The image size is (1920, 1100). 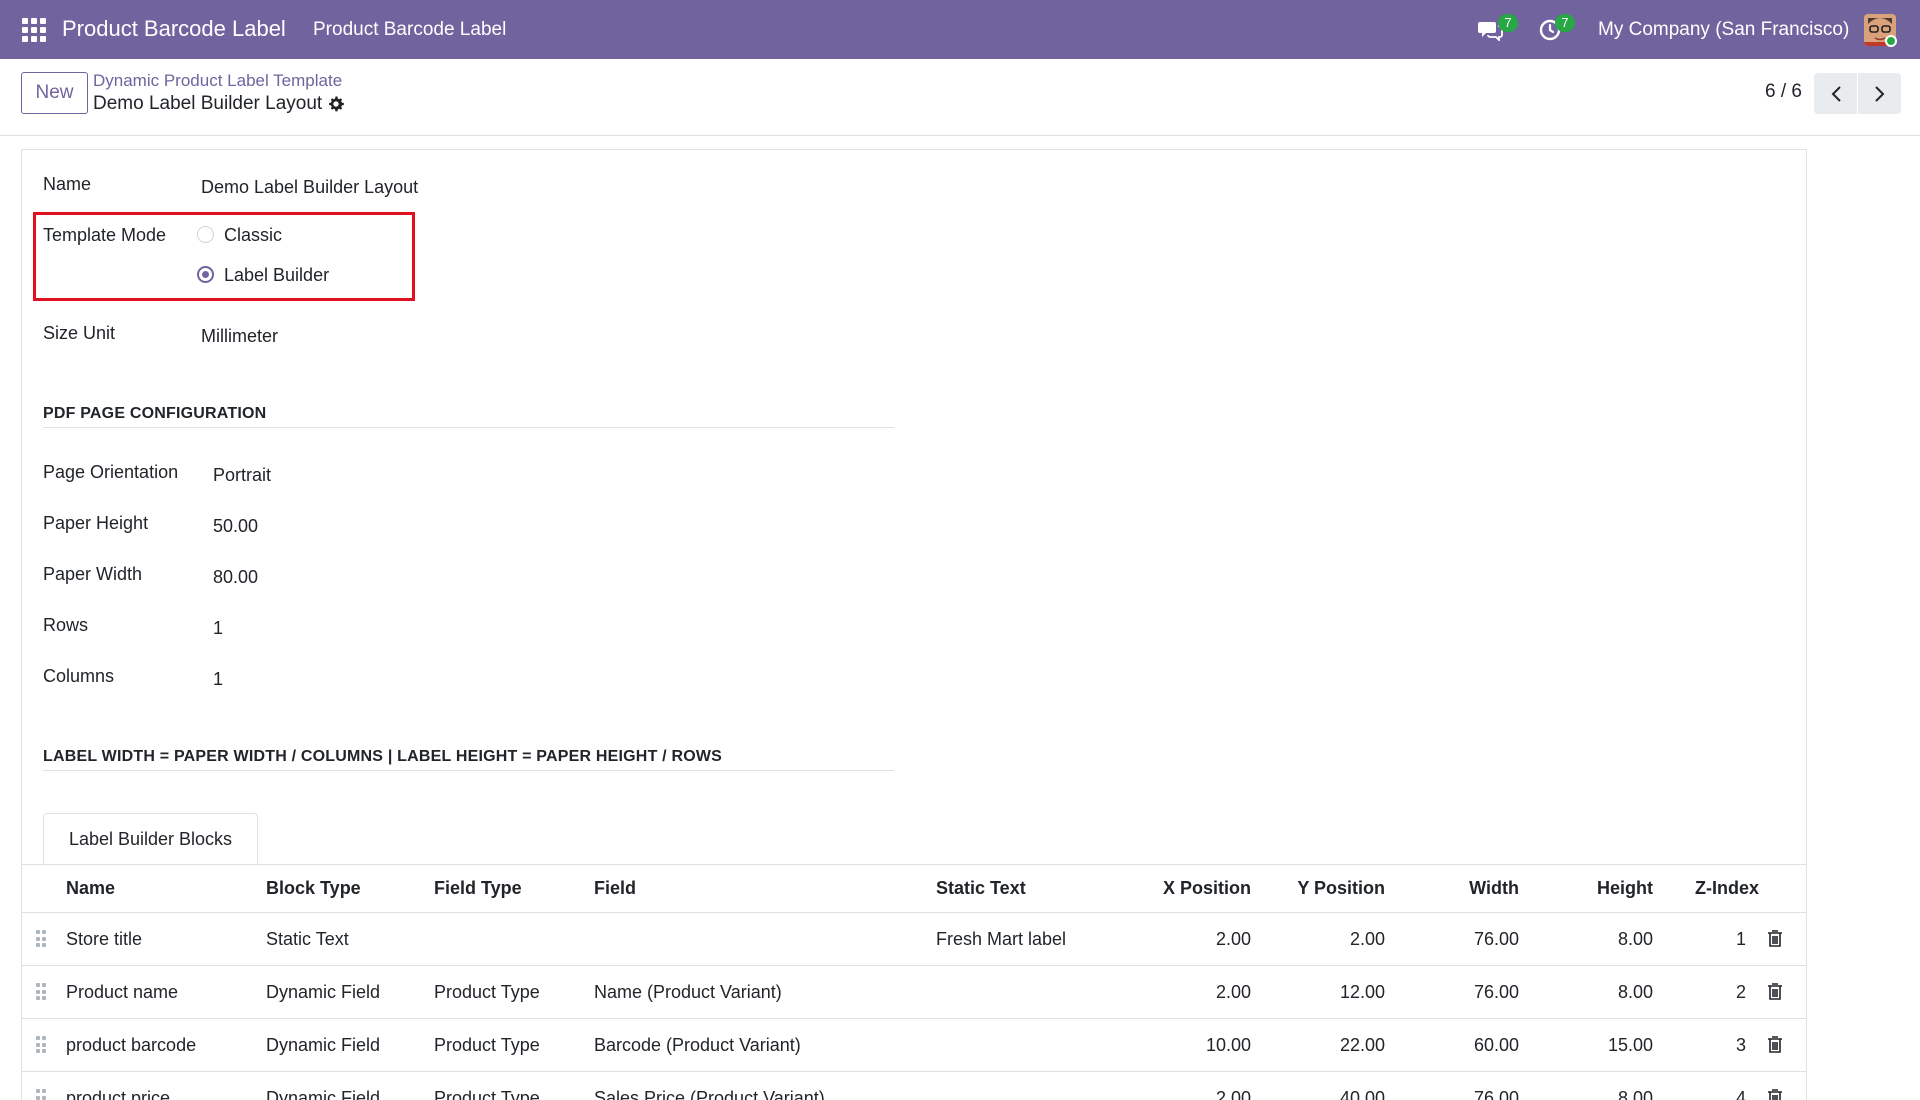 I want to click on size-unit-field: Millimeter, so click(x=239, y=336).